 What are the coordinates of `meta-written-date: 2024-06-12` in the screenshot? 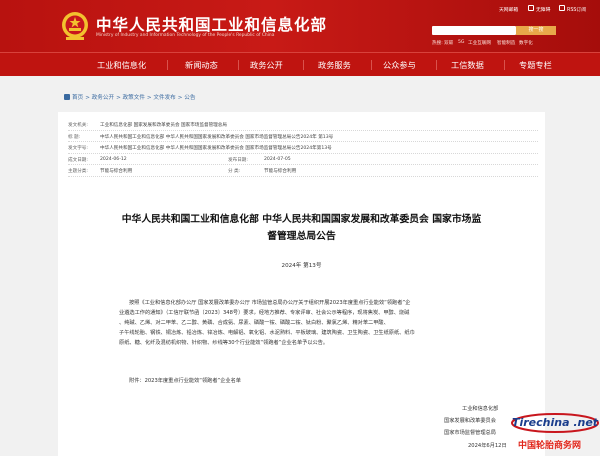 It's located at (113, 159).